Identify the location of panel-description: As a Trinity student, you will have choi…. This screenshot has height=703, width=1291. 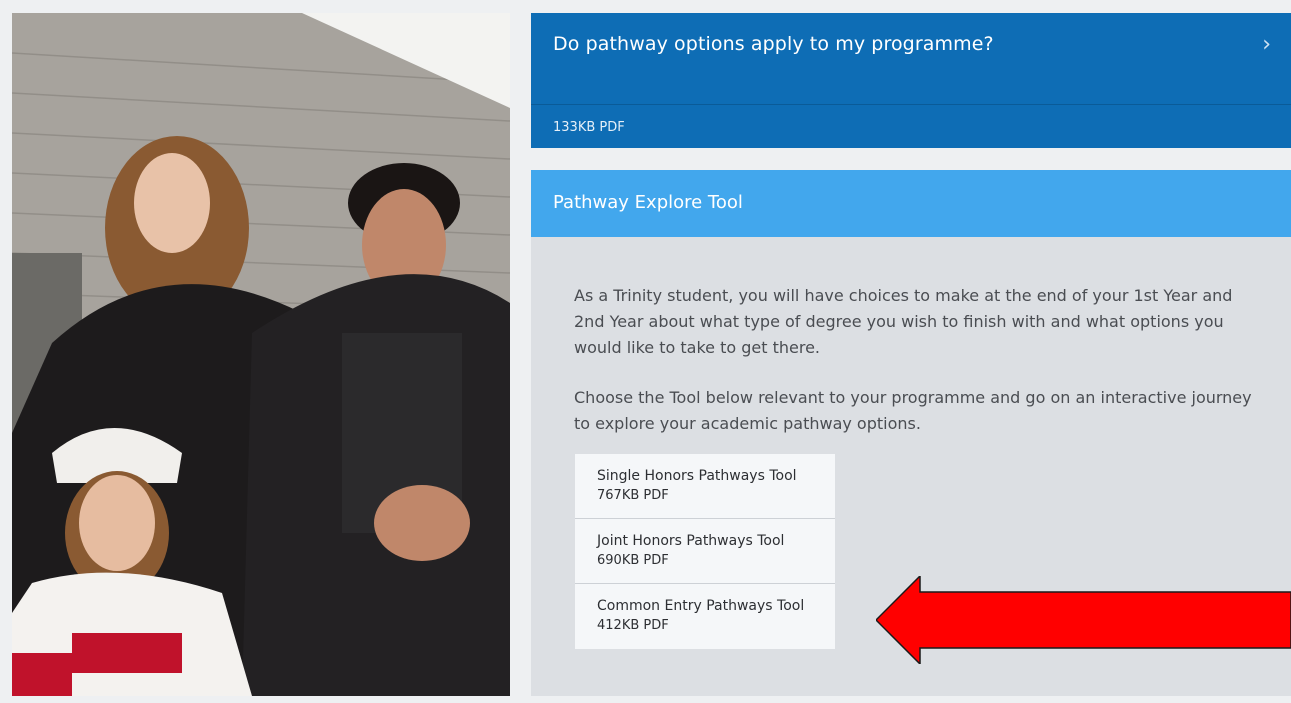
(919, 372).